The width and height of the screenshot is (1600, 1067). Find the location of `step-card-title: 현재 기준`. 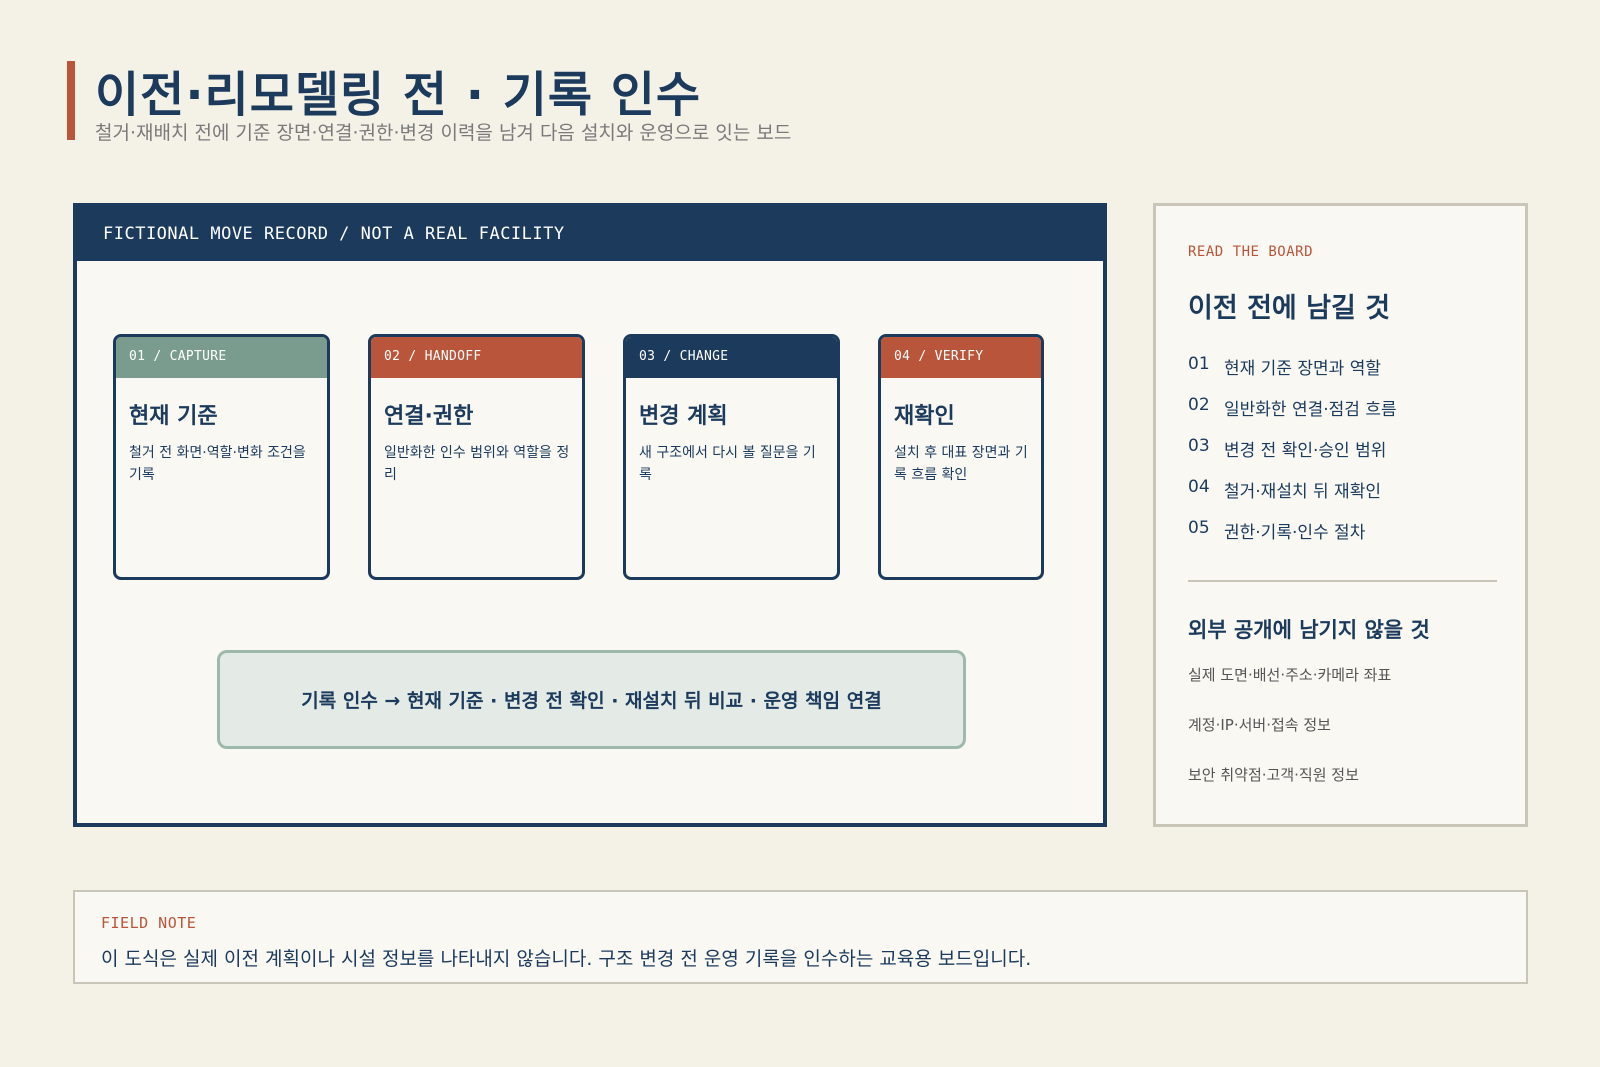

step-card-title: 현재 기준 is located at coordinates (173, 416).